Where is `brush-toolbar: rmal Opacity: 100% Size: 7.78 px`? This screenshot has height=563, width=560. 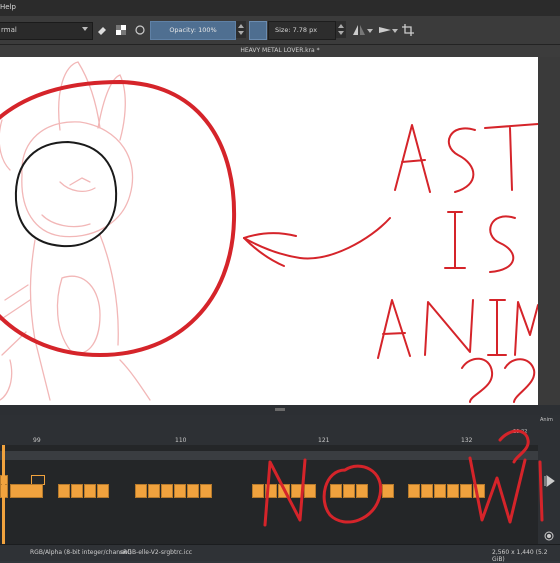
brush-toolbar: rmal Opacity: 100% Size: 7.78 px is located at coordinates (280, 30).